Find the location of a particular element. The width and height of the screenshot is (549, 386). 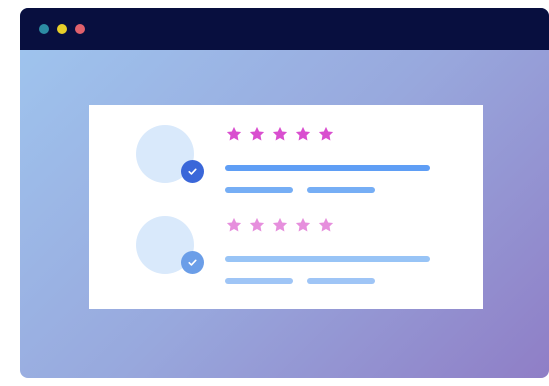

window-dot-teal is located at coordinates (44, 29).